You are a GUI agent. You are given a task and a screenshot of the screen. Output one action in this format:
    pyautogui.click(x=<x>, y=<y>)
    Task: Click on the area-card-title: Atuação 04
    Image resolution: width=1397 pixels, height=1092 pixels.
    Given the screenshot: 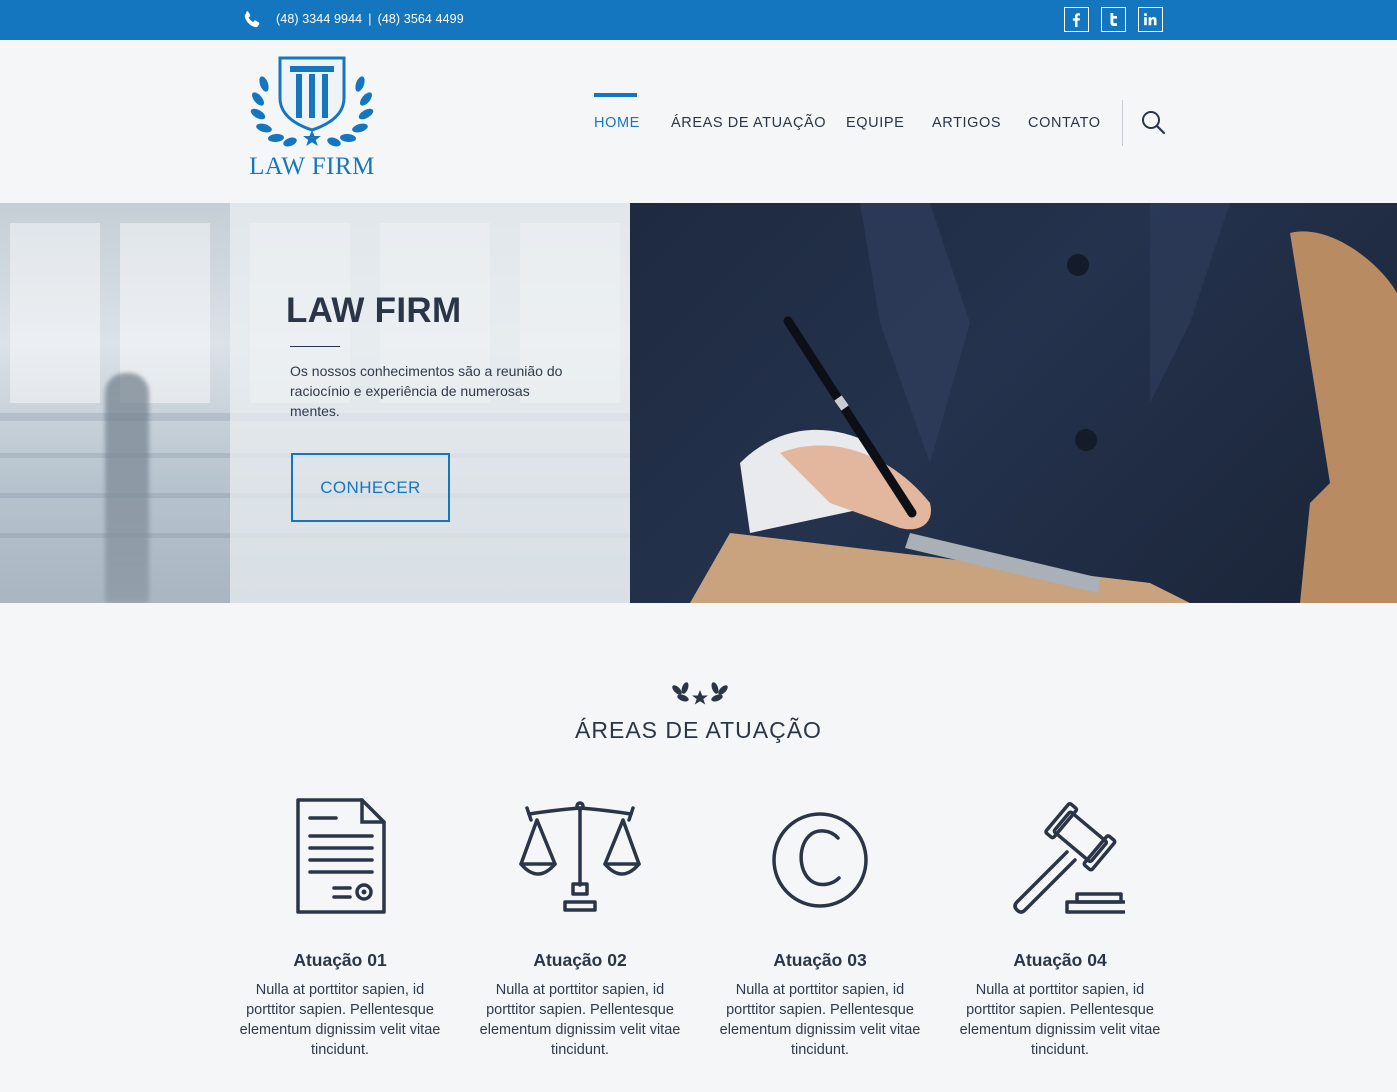 What is the action you would take?
    pyautogui.click(x=1060, y=960)
    